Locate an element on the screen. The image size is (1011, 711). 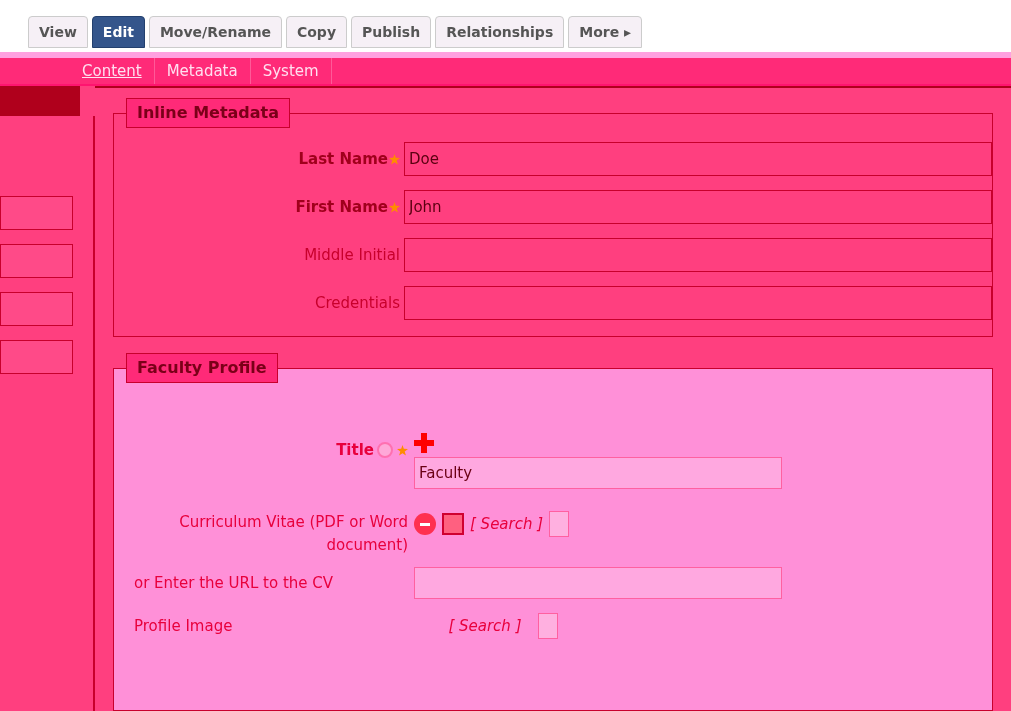
field-label: or Enter the URL to the CV is located at coordinates (234, 583).